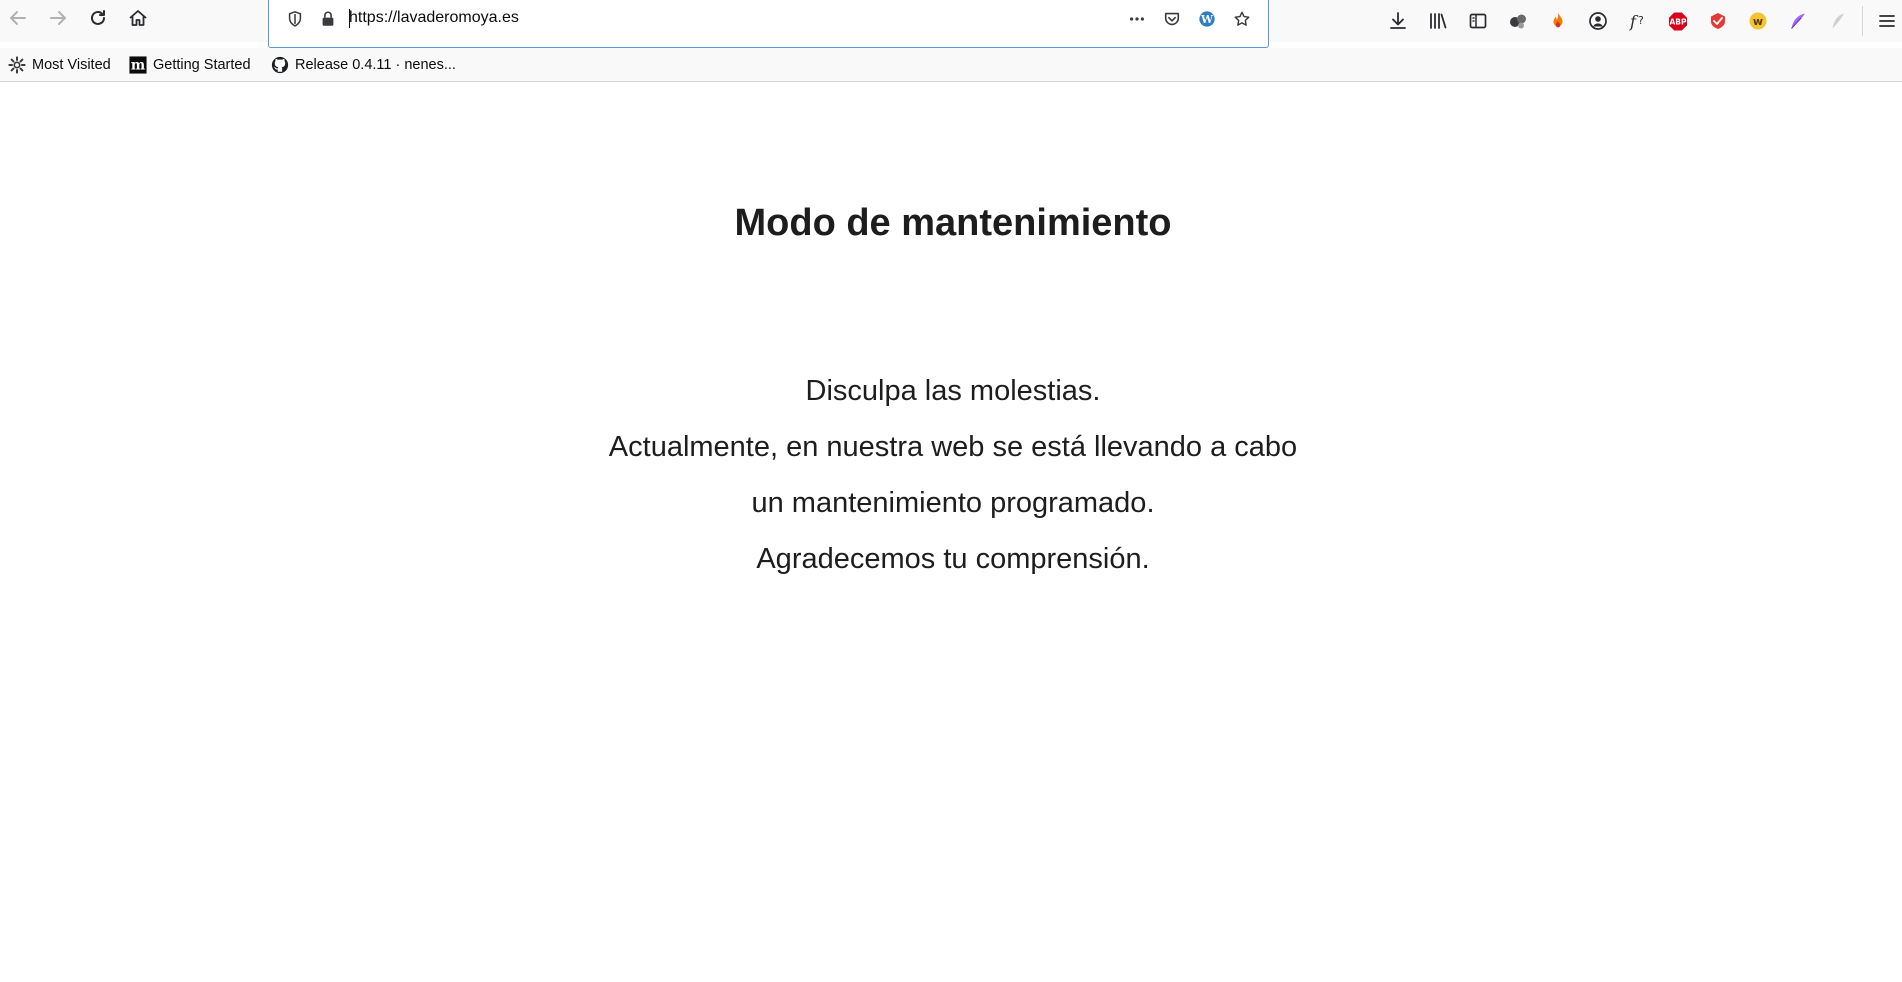 The image size is (1902, 982). I want to click on extension-balls-icon, so click(1518, 21).